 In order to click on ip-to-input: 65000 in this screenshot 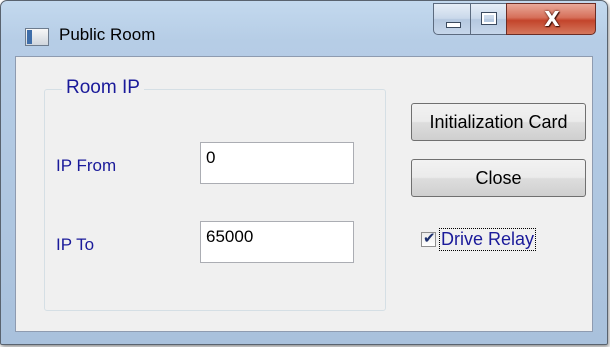, I will do `click(277, 242)`.